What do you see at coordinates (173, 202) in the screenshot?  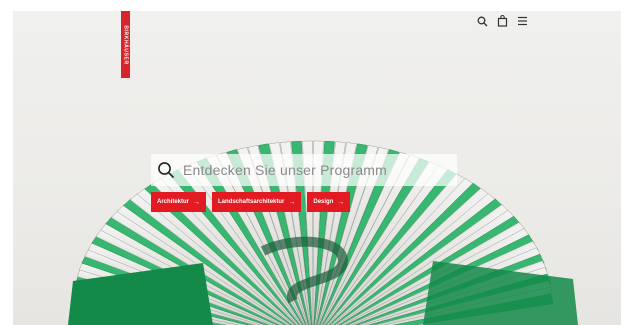 I see `category-label: Architektur` at bounding box center [173, 202].